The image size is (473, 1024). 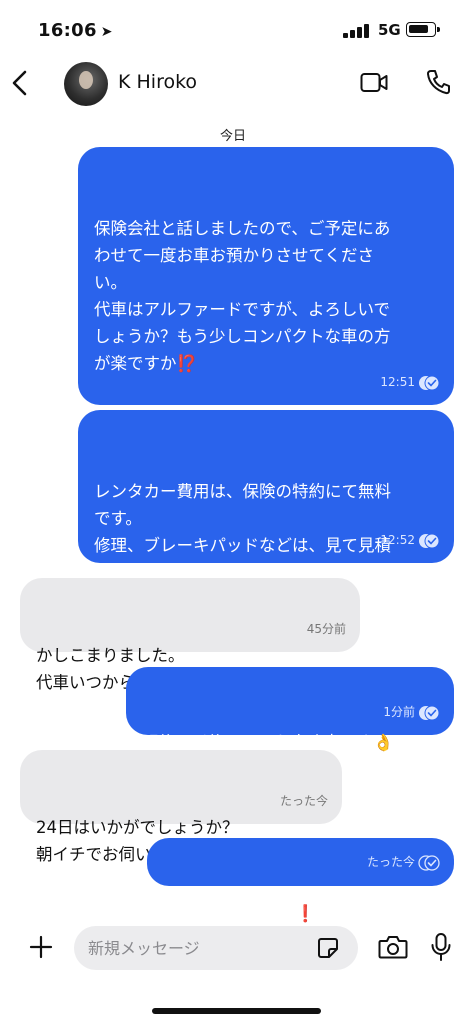 I want to click on back-button, so click(x=20, y=83).